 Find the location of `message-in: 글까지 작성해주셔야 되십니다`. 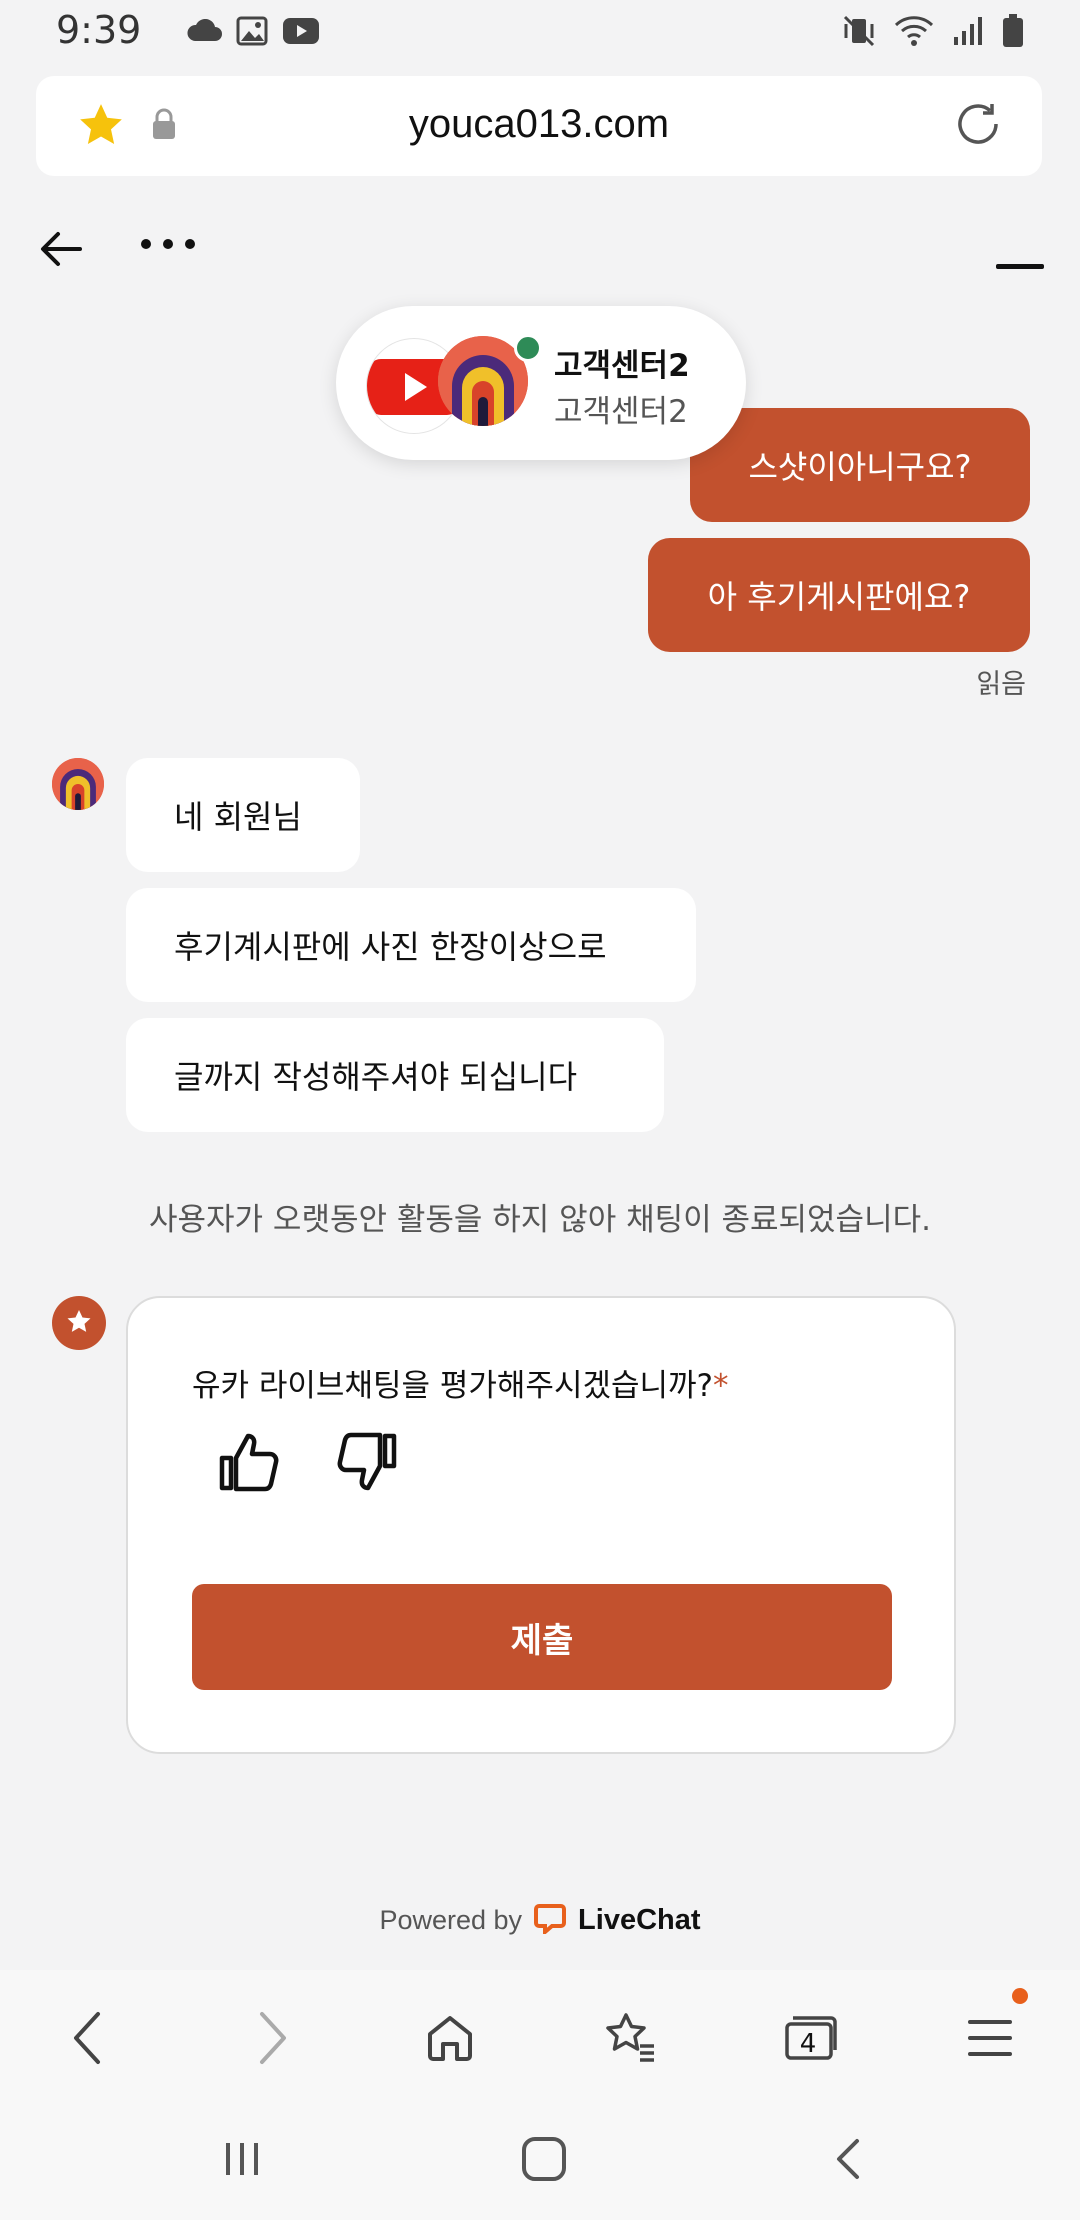

message-in: 글까지 작성해주셔야 되십니다 is located at coordinates (395, 1075).